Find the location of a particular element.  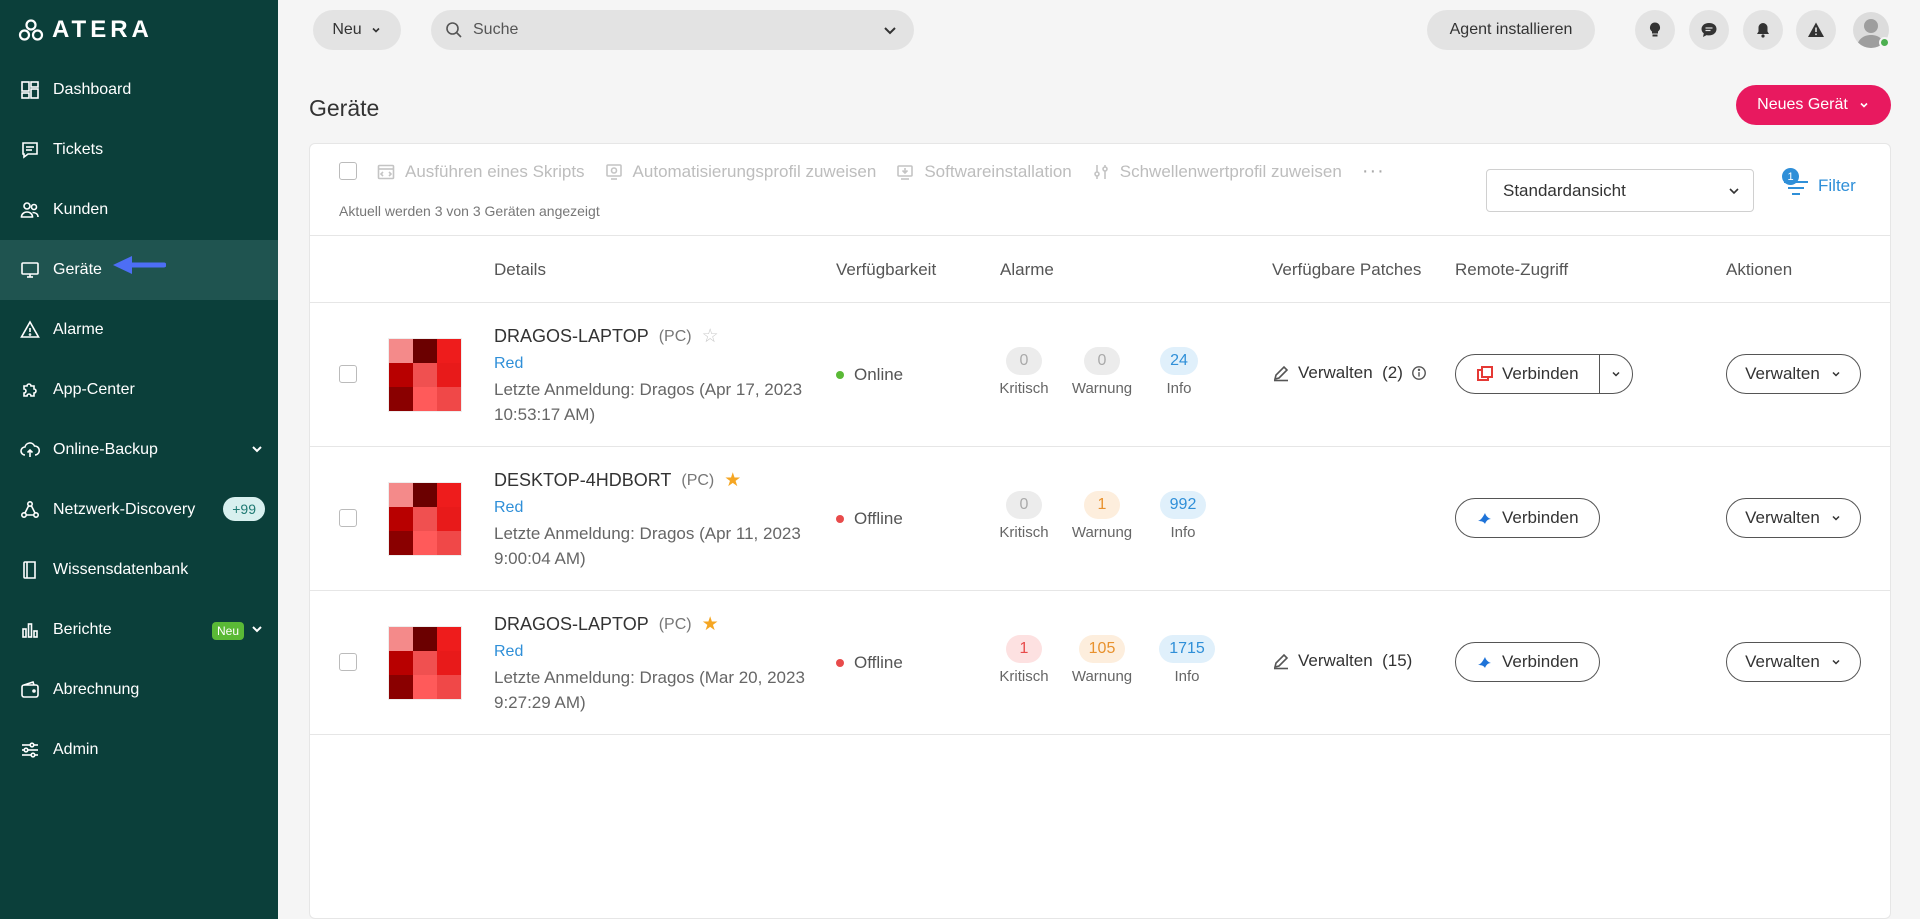

more-icon: ··· is located at coordinates (1373, 171).